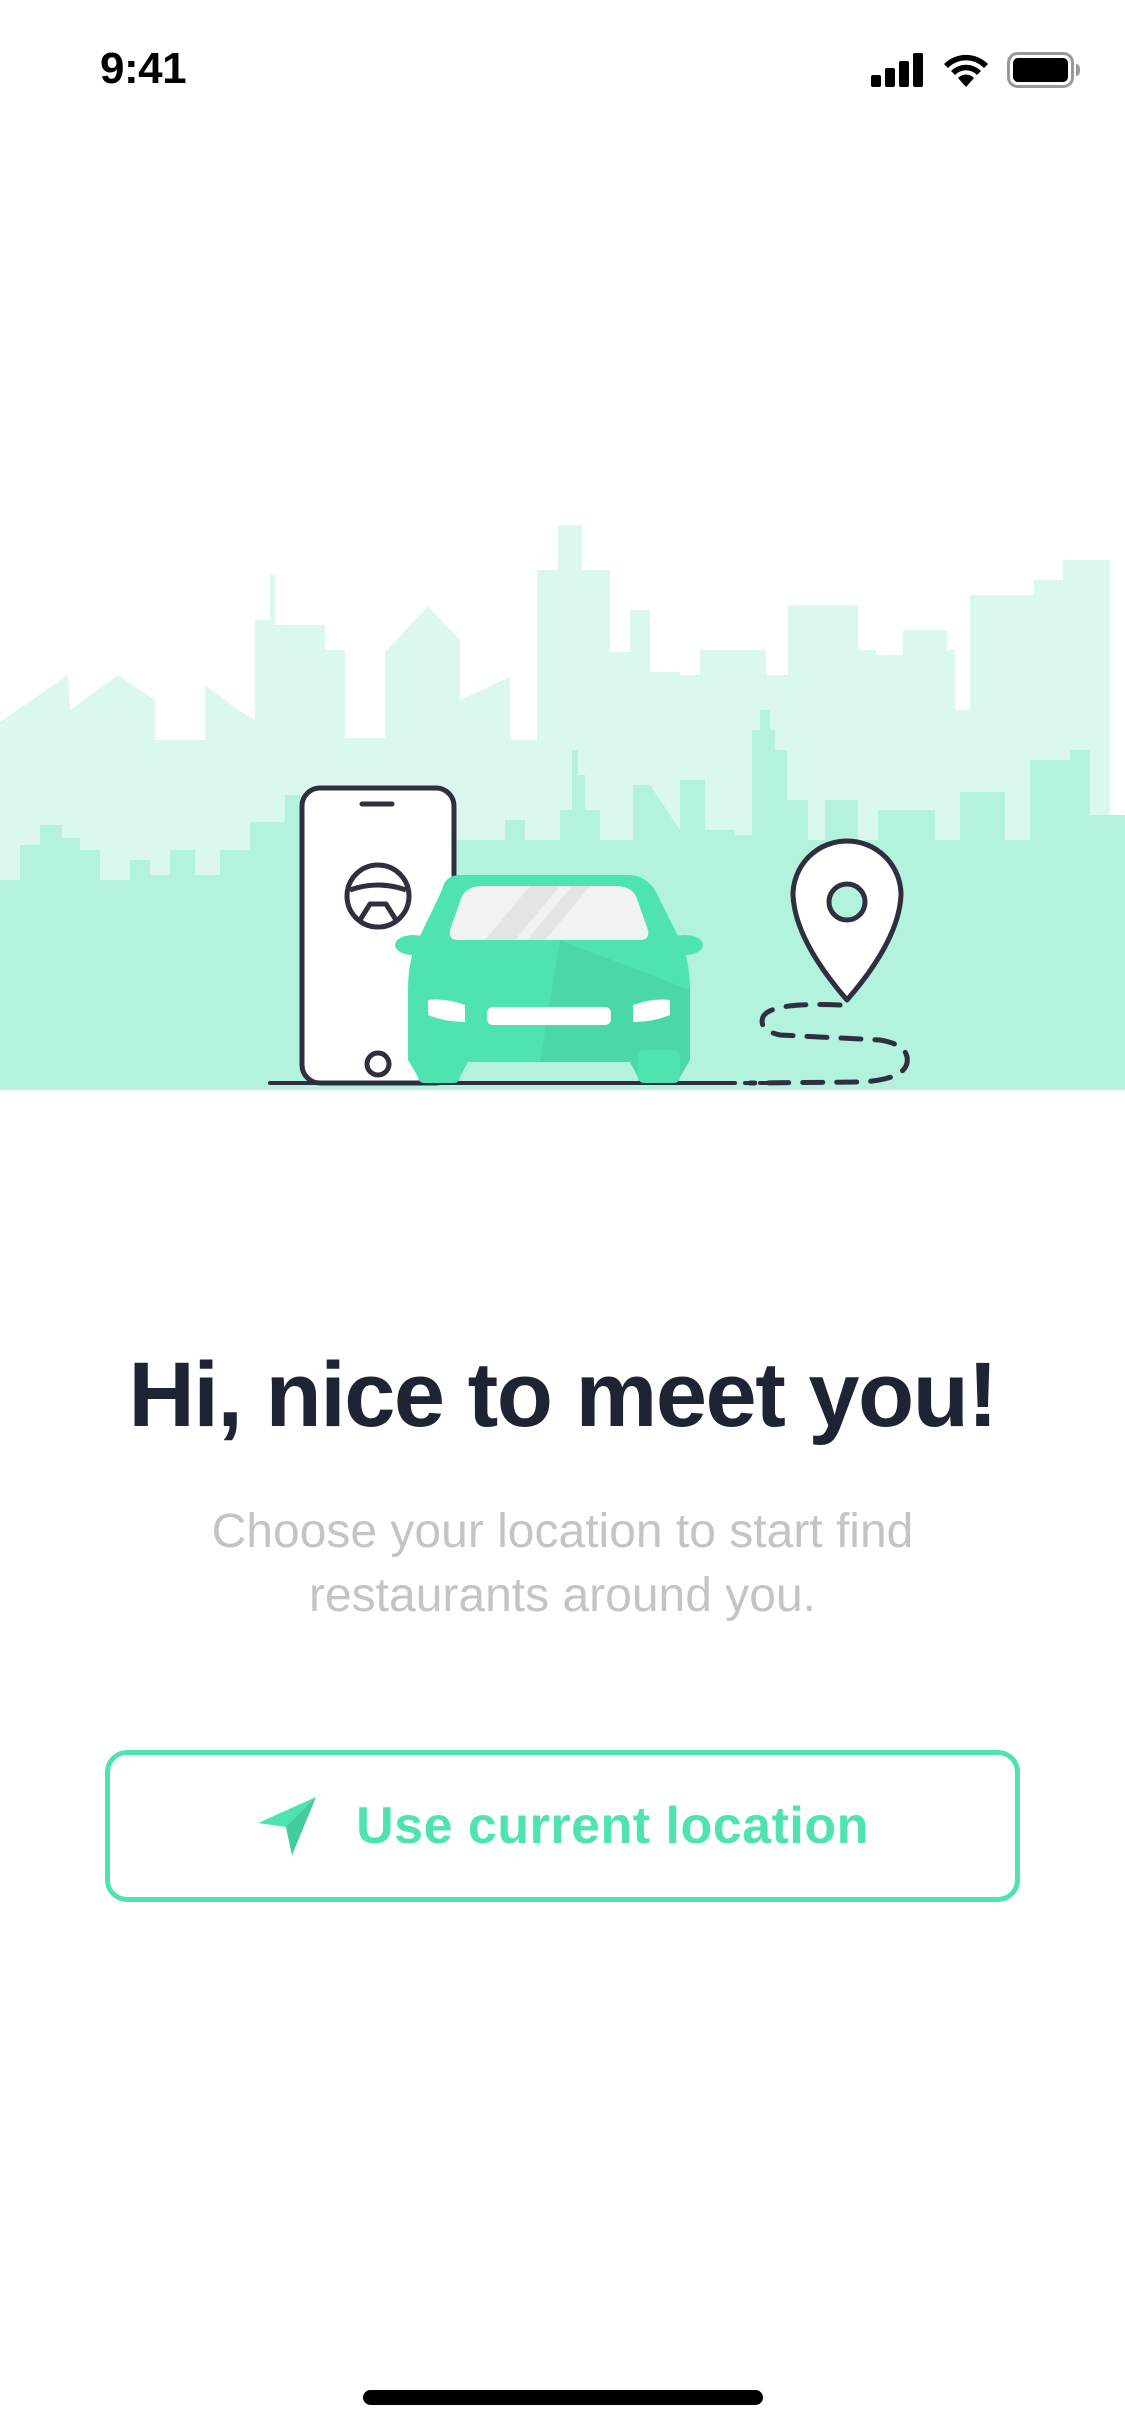 Image resolution: width=1125 pixels, height=2436 pixels. I want to click on battery-icon, so click(1044, 70).